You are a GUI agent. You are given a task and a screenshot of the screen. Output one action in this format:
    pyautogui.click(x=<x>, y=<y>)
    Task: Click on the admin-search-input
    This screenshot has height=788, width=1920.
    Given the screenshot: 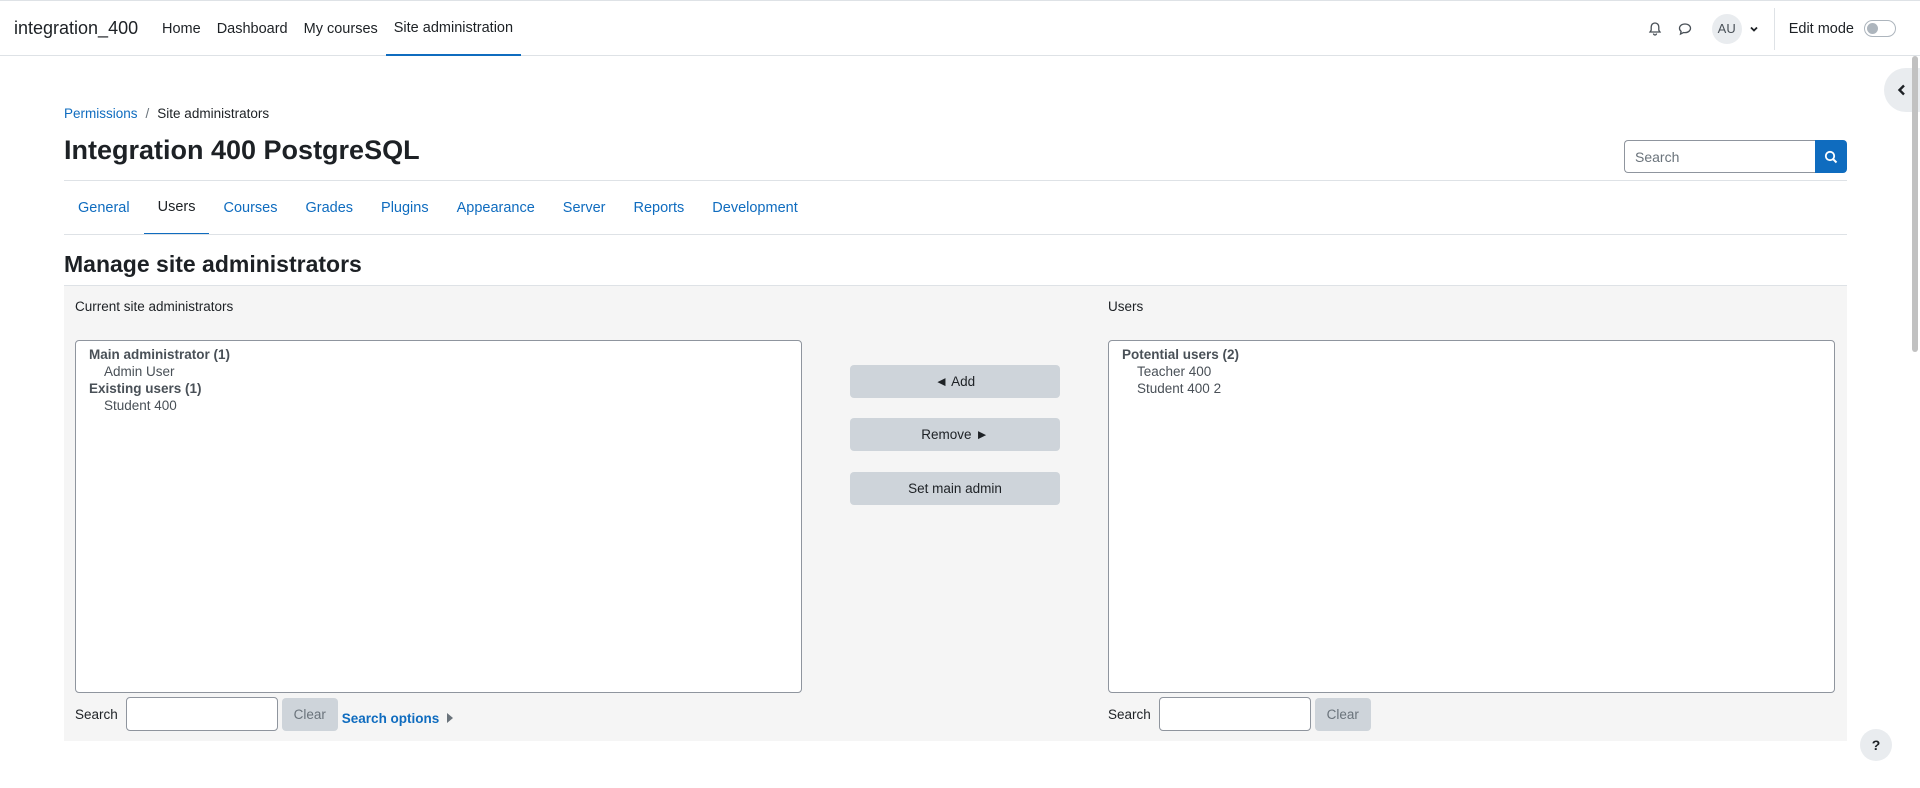 What is the action you would take?
    pyautogui.click(x=1719, y=156)
    